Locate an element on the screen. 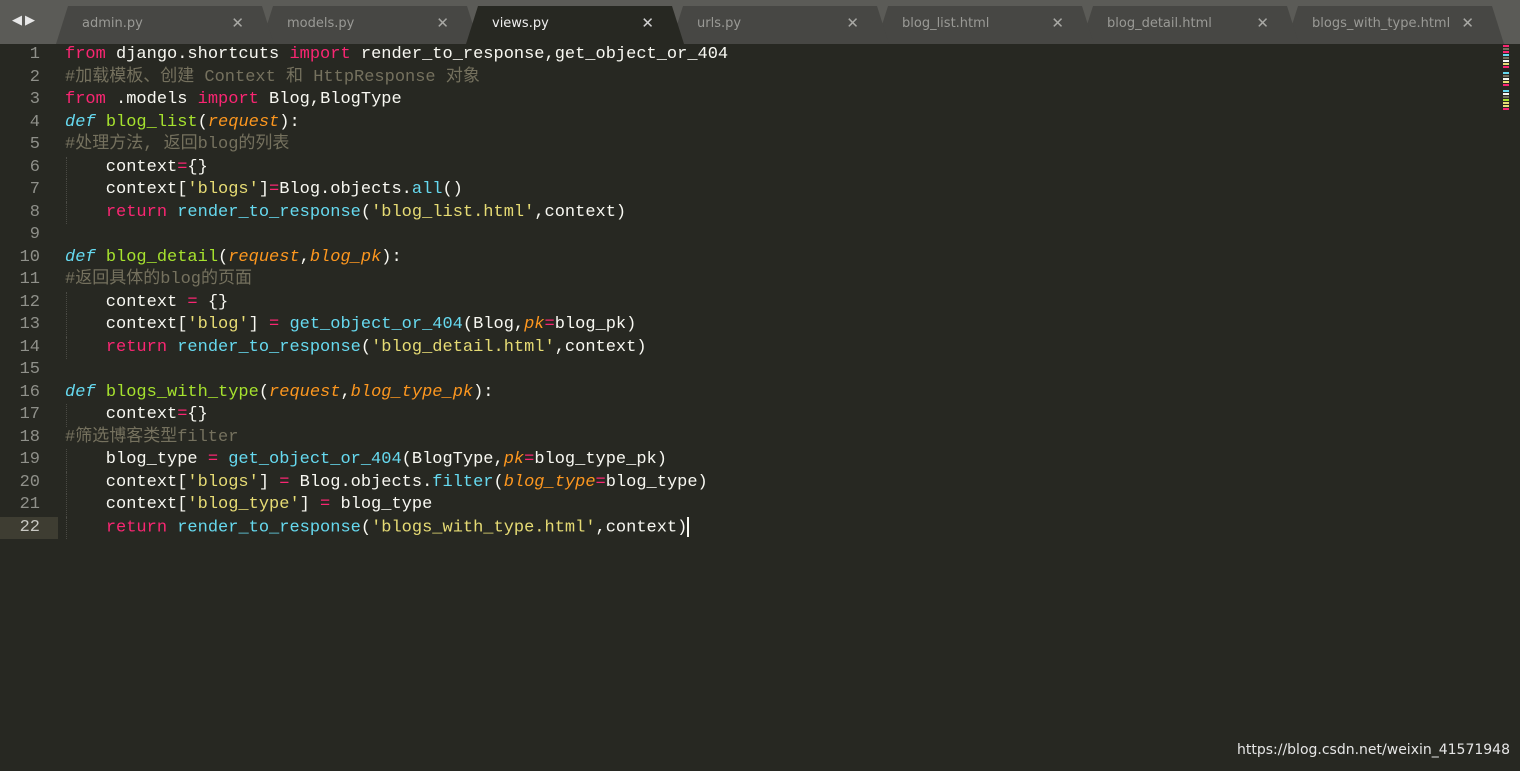 Image resolution: width=1520 pixels, height=771 pixels. code-token: get_object_or_404 is located at coordinates (315, 459).